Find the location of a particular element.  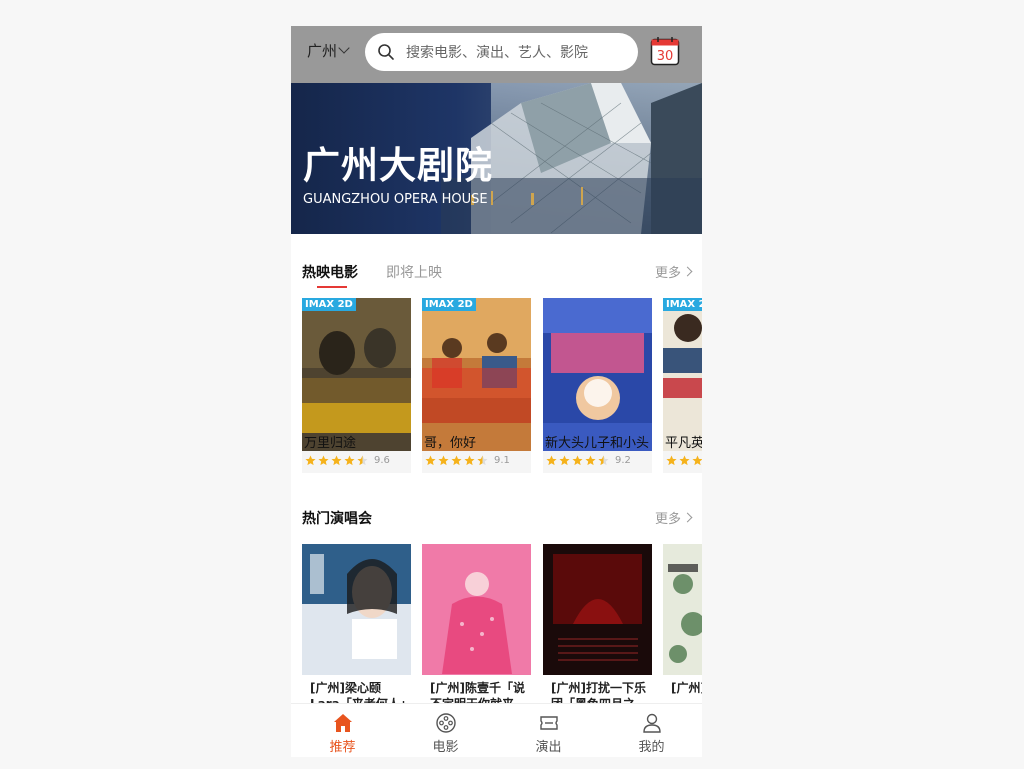

show-card: [广州]孙琦 is located at coordinates (682, 626).